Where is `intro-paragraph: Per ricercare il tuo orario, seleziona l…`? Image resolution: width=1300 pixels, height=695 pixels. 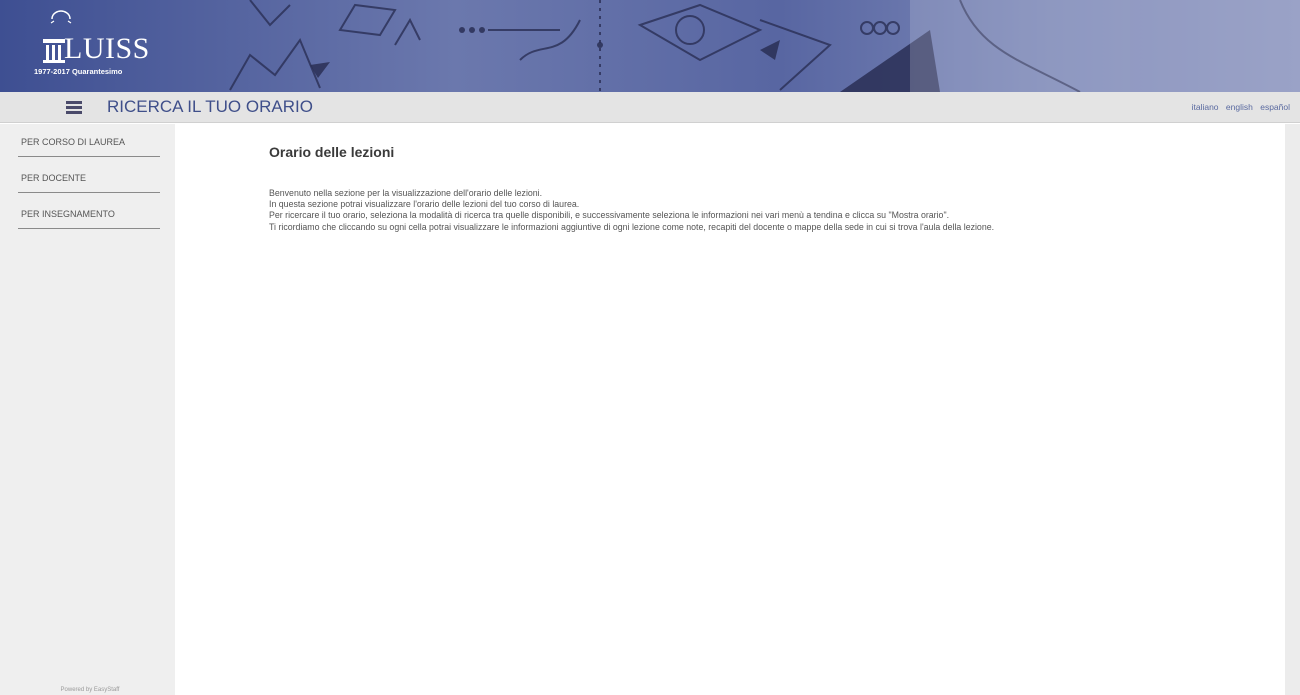 intro-paragraph: Per ricercare il tuo orario, seleziona l… is located at coordinates (609, 215).